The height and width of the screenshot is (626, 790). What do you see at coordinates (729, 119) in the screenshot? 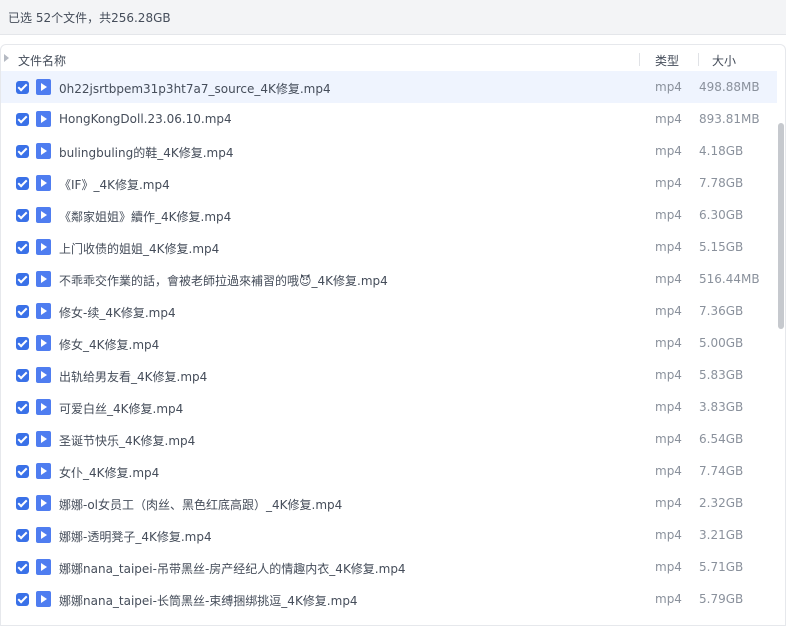
I see `file-size: 893.81MB` at bounding box center [729, 119].